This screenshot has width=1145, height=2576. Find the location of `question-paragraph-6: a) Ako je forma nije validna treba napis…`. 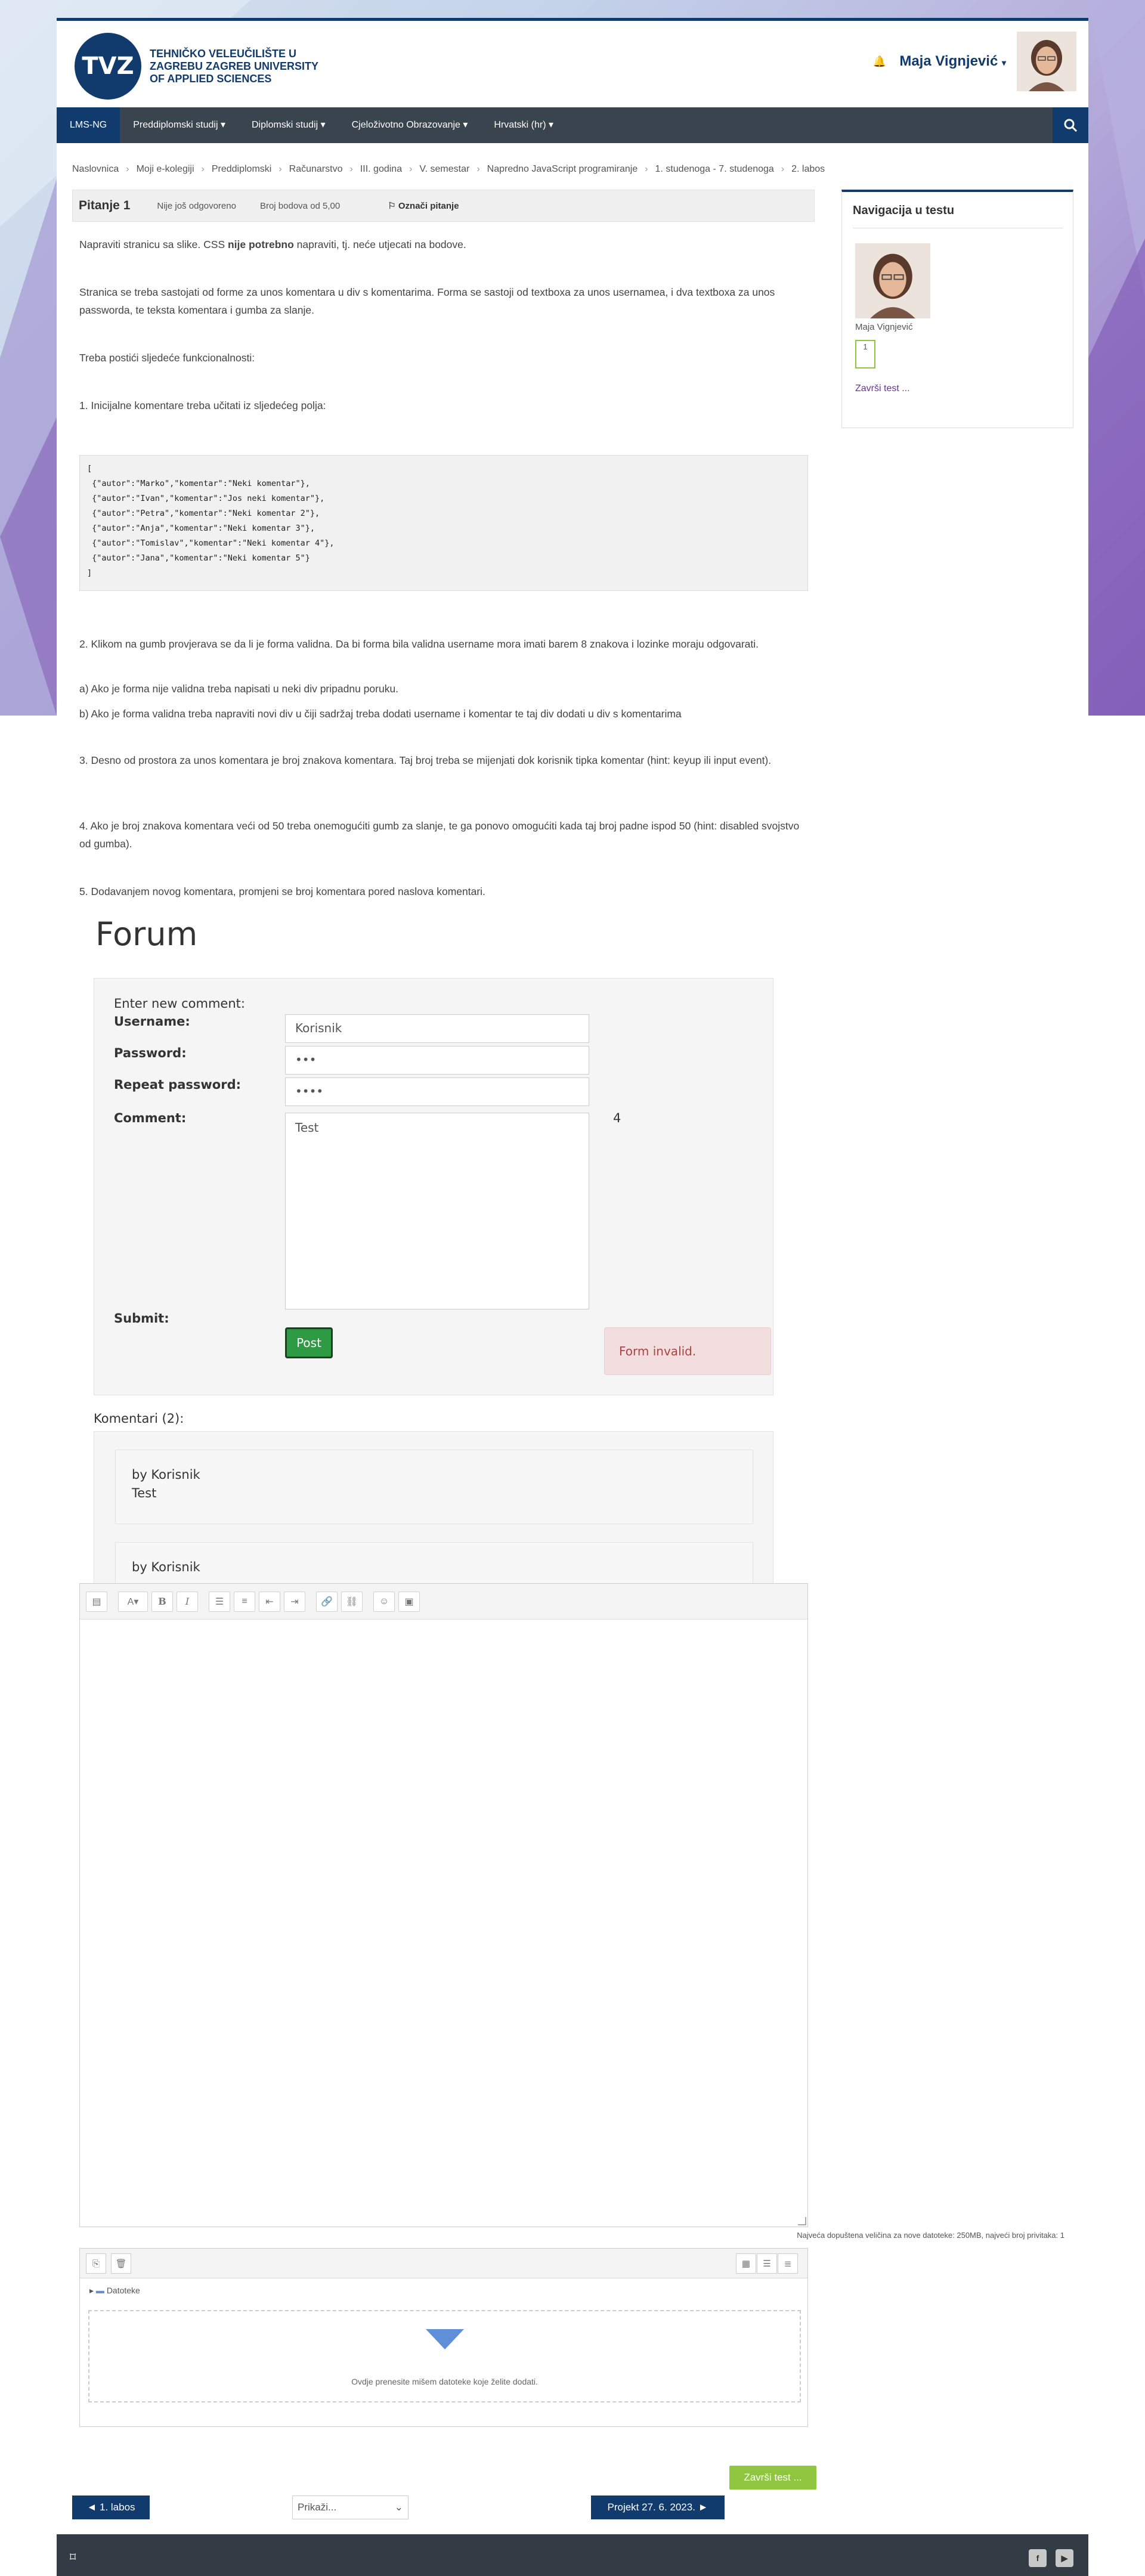

question-paragraph-6: a) Ako je forma nije validna treba napis… is located at coordinates (239, 689).